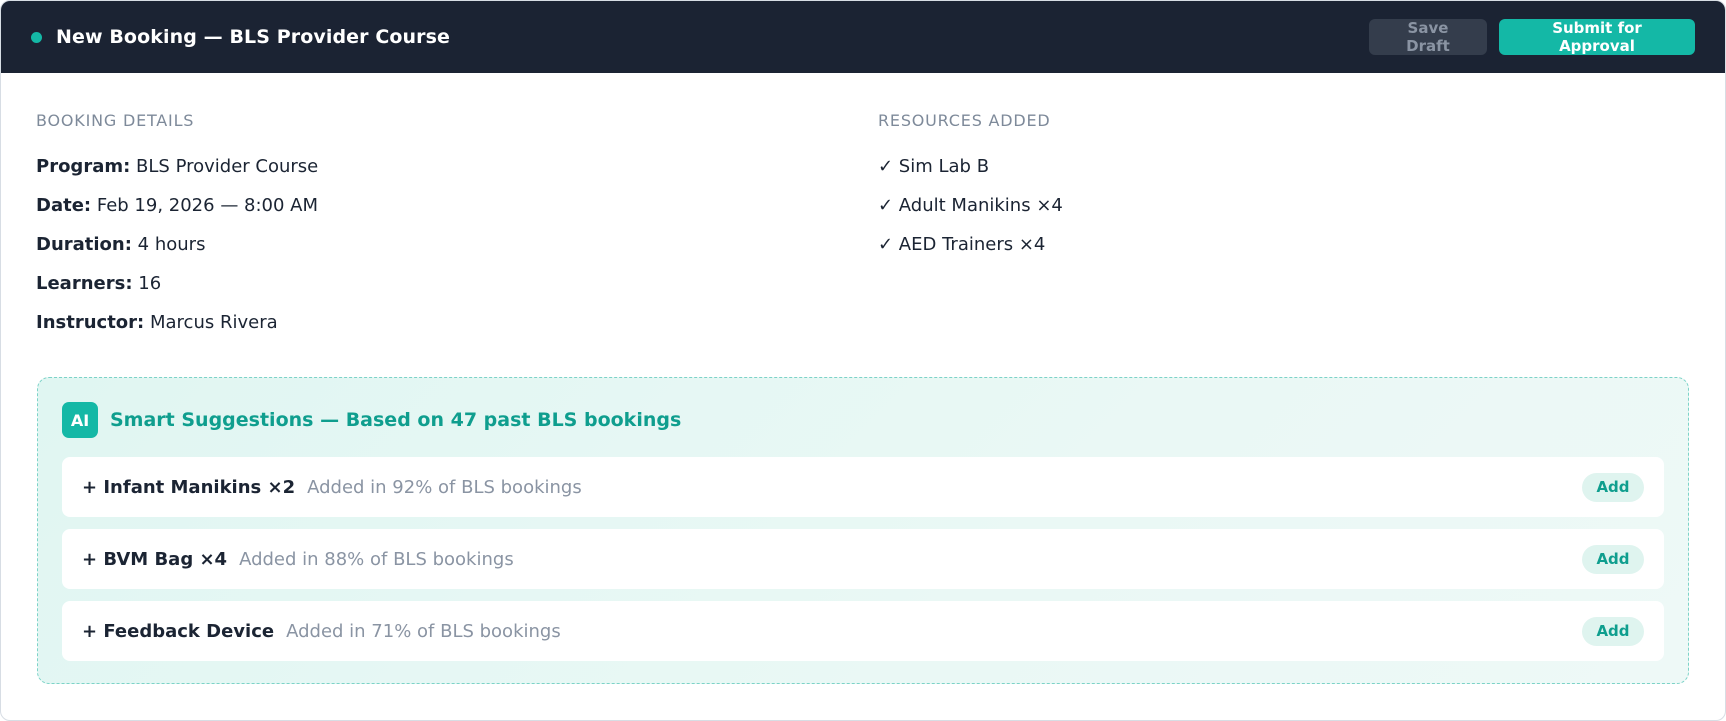 Image resolution: width=1726 pixels, height=721 pixels. What do you see at coordinates (457, 291) in the screenshot?
I see `detail-row-learners: Learners: 16` at bounding box center [457, 291].